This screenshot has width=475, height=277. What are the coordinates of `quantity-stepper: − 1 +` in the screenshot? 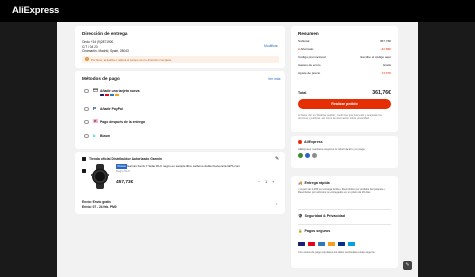 It's located at (266, 182).